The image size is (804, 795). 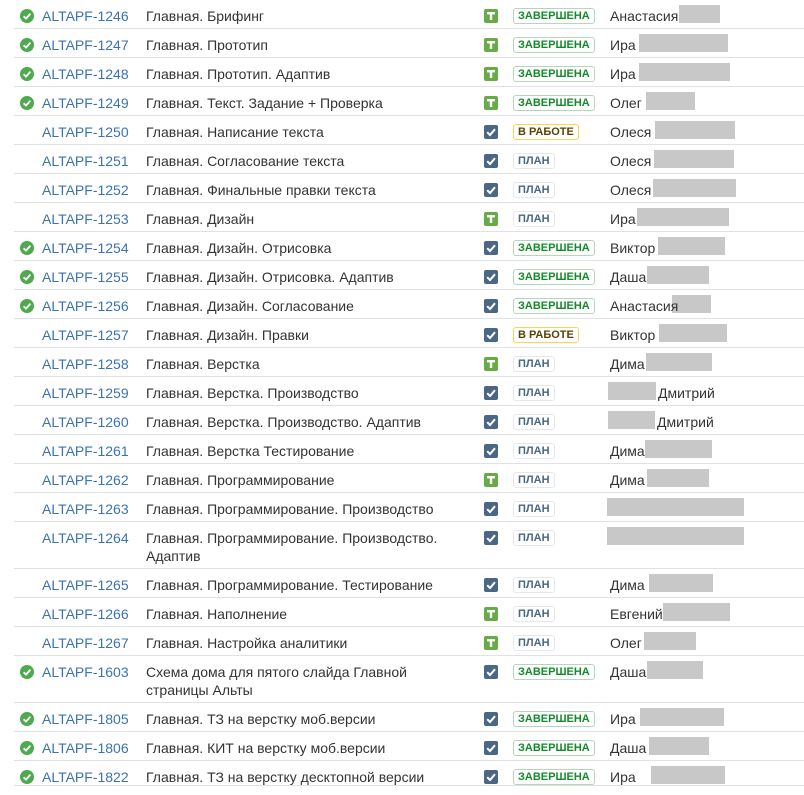 What do you see at coordinates (85, 219) in the screenshot?
I see `issue-key-link: ALTAPF-1253` at bounding box center [85, 219].